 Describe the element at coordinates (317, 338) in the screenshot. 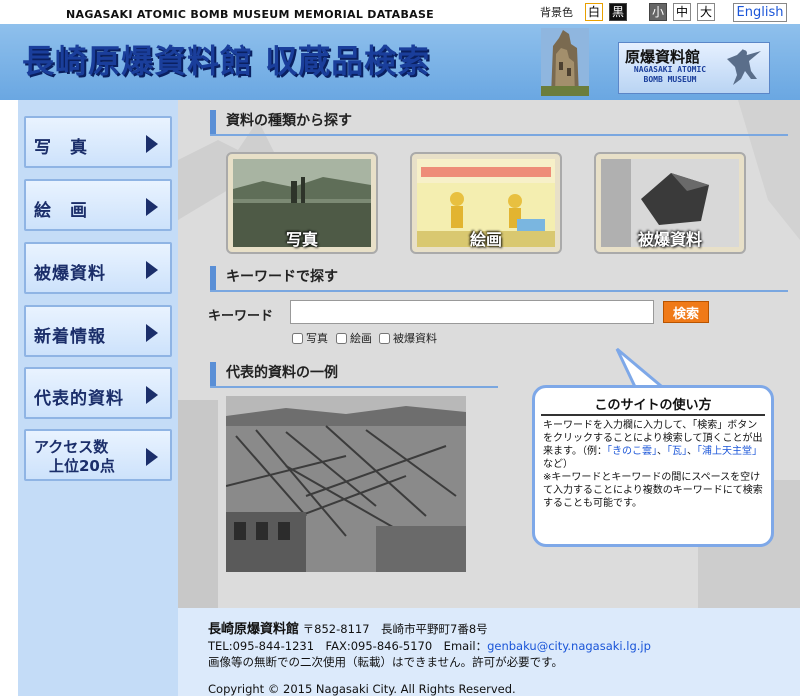

I see `filter-label: 写真` at that location.